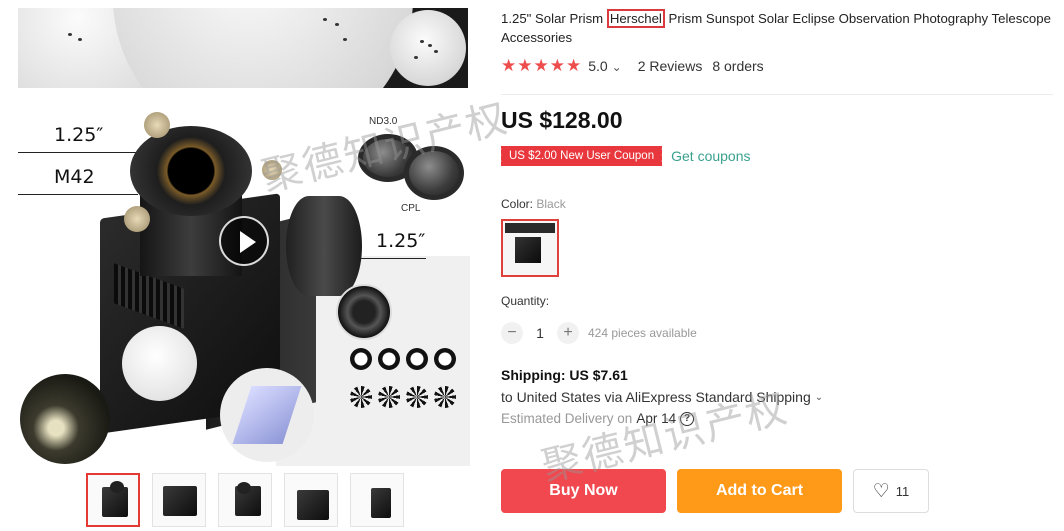  I want to click on play-video-icon, so click(244, 241).